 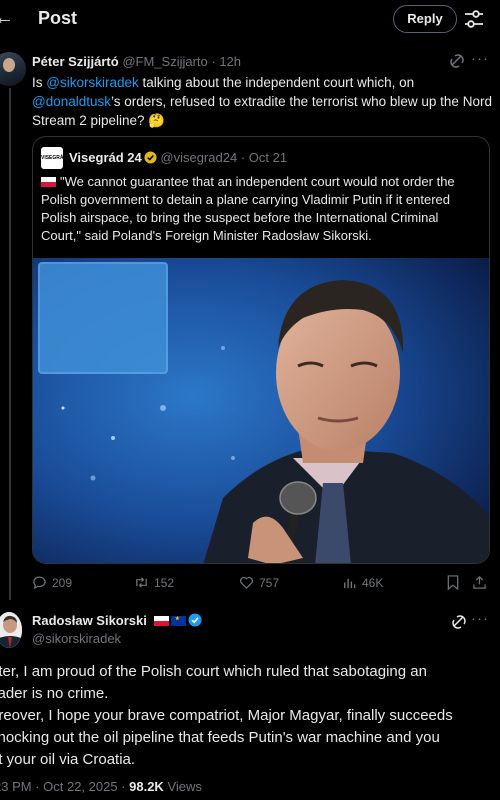 I want to click on repost-icon, so click(x=141, y=582).